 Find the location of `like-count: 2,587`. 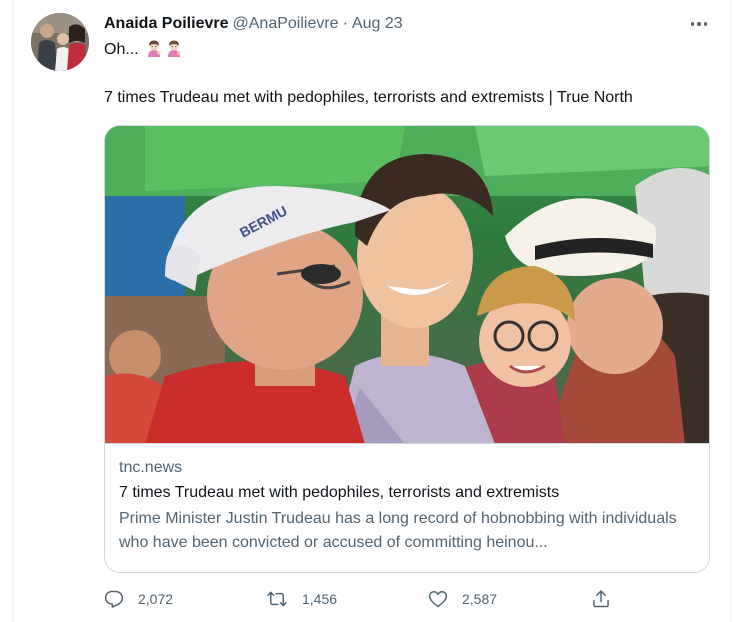

like-count: 2,587 is located at coordinates (480, 599).